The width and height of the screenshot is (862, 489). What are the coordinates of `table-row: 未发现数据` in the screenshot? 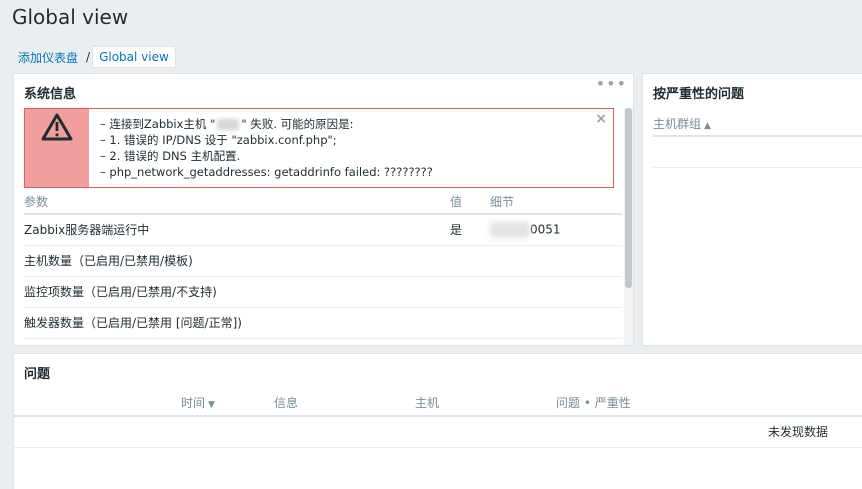 It's located at (438, 432).